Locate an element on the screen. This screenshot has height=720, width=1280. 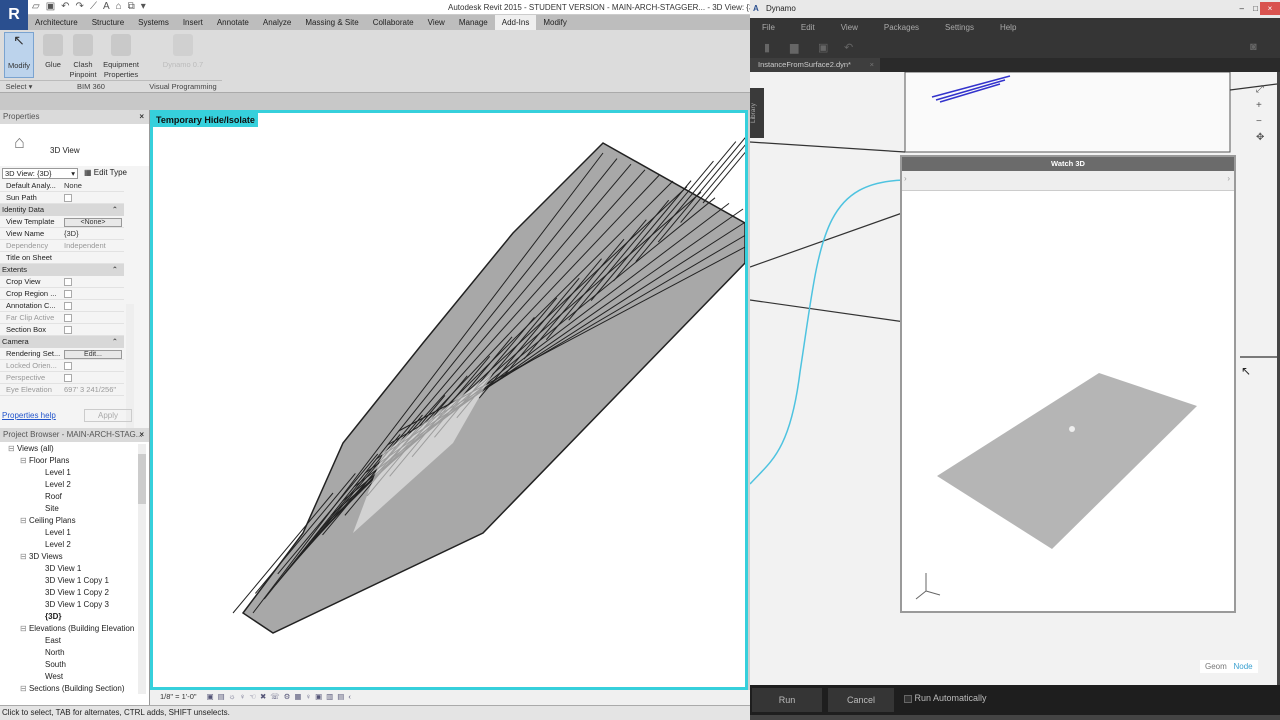
tab-systems: Systems is located at coordinates (153, 22).